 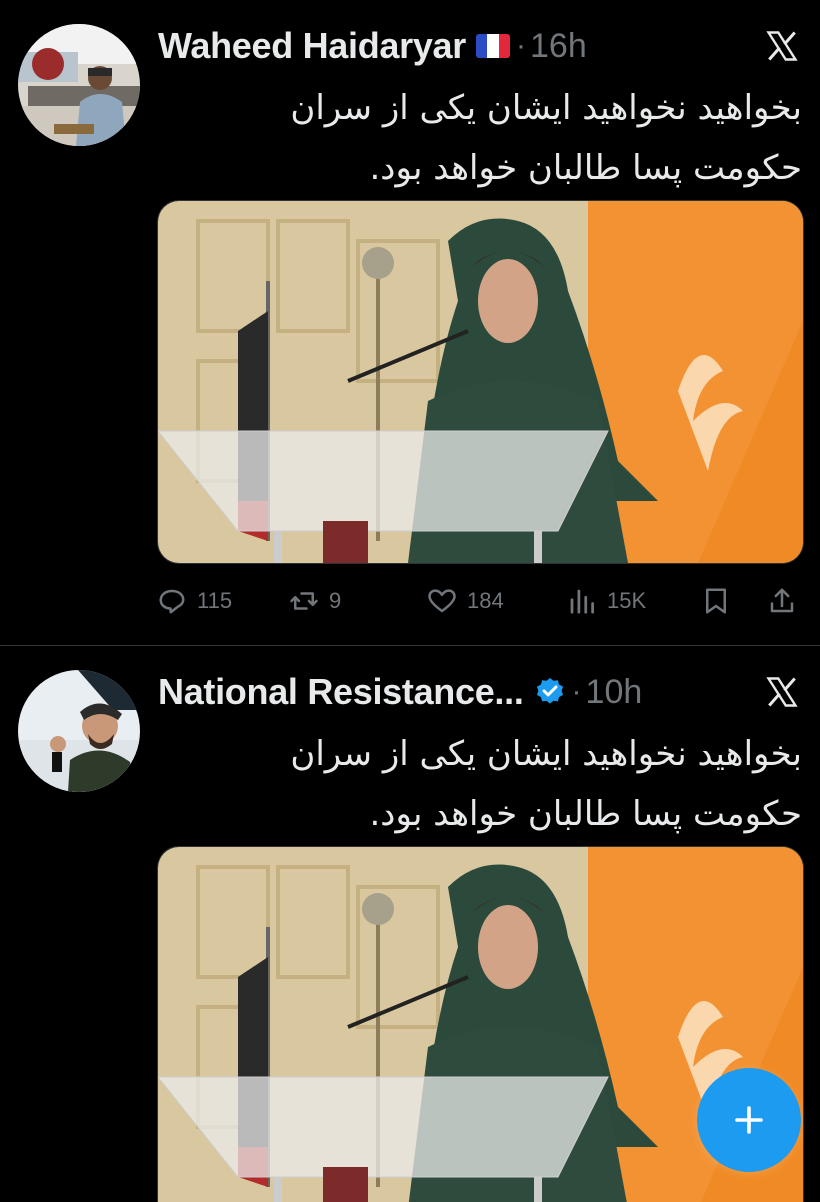 What do you see at coordinates (442, 601) in the screenshot?
I see `like-icon` at bounding box center [442, 601].